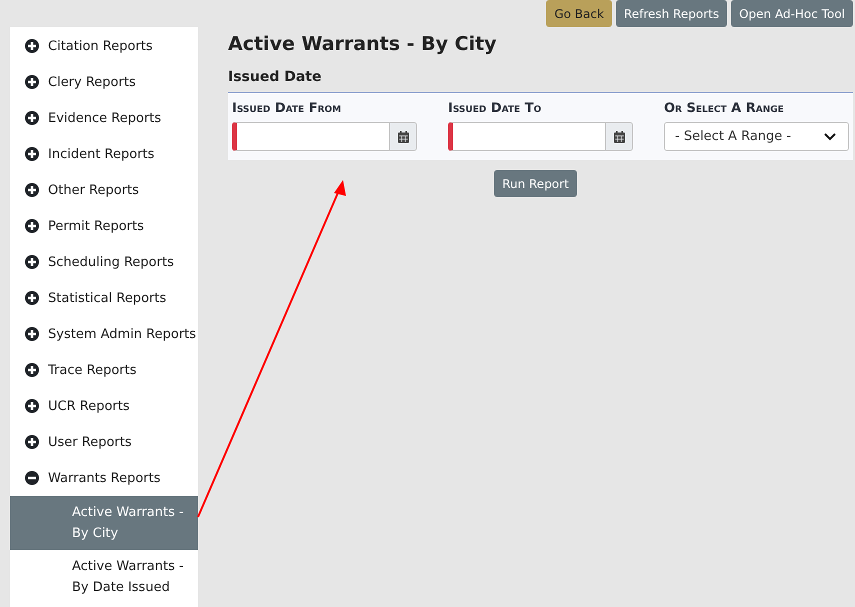  Describe the element at coordinates (104, 226) in the screenshot. I see `sidebar-item: Permit Reports` at that location.